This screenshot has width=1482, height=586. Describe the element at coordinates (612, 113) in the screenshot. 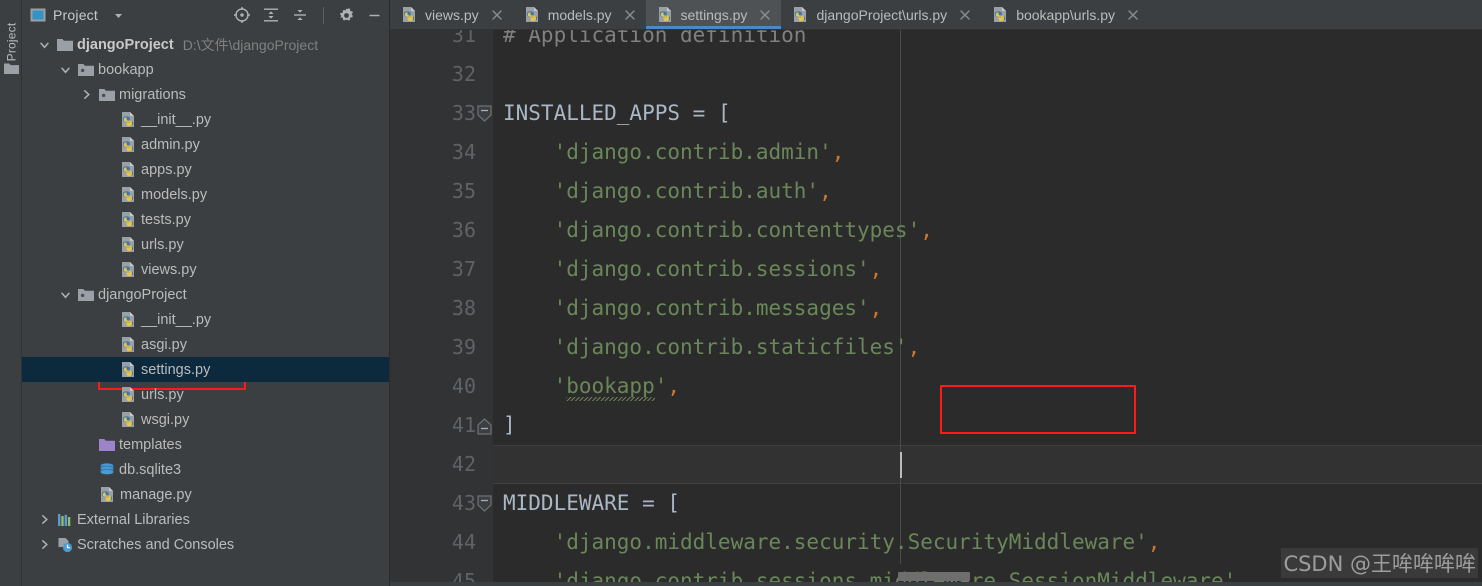

I see `code-text: INSTALLED_APPS = [` at that location.